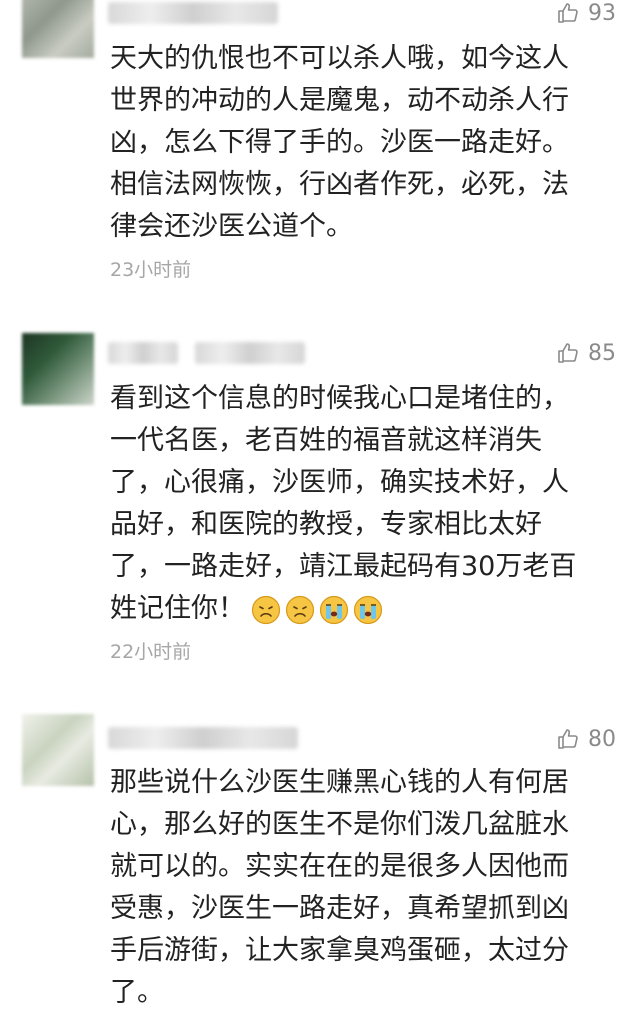  I want to click on like-button: 80, so click(586, 739).